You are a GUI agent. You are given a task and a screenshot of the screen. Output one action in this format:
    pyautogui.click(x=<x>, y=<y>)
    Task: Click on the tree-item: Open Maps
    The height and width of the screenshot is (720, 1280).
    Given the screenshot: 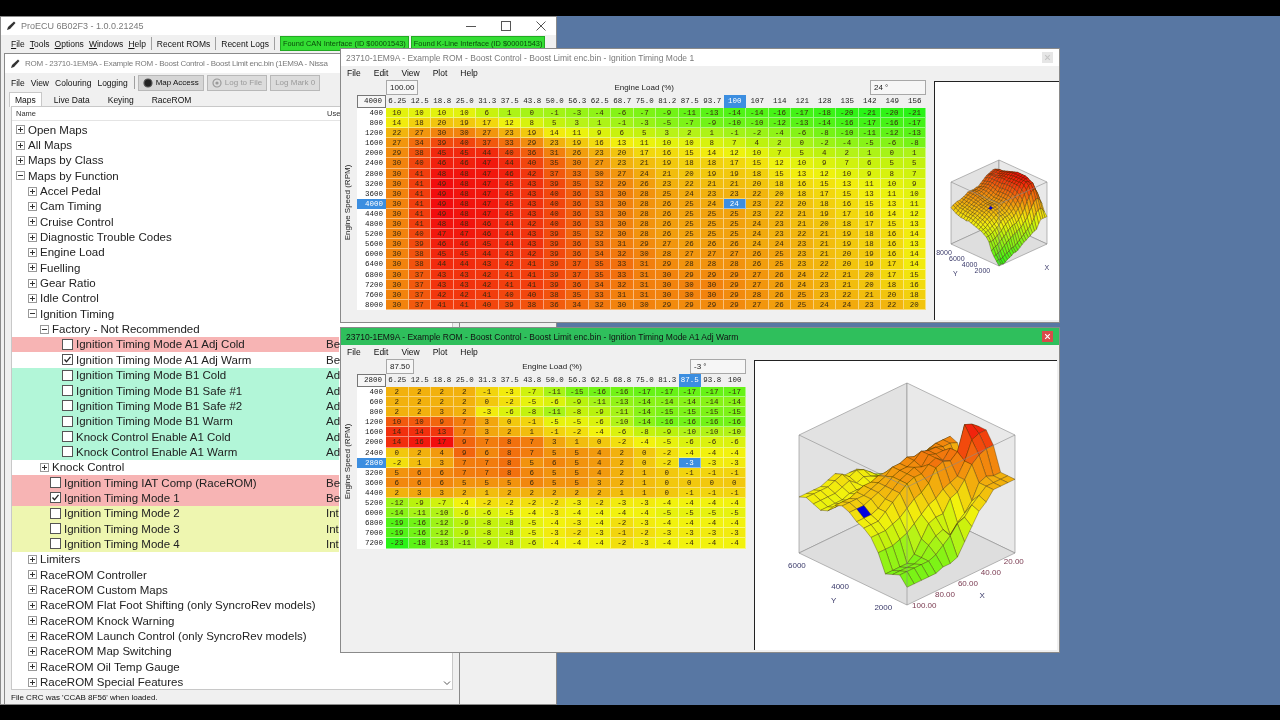 What is the action you would take?
    pyautogui.click(x=58, y=129)
    